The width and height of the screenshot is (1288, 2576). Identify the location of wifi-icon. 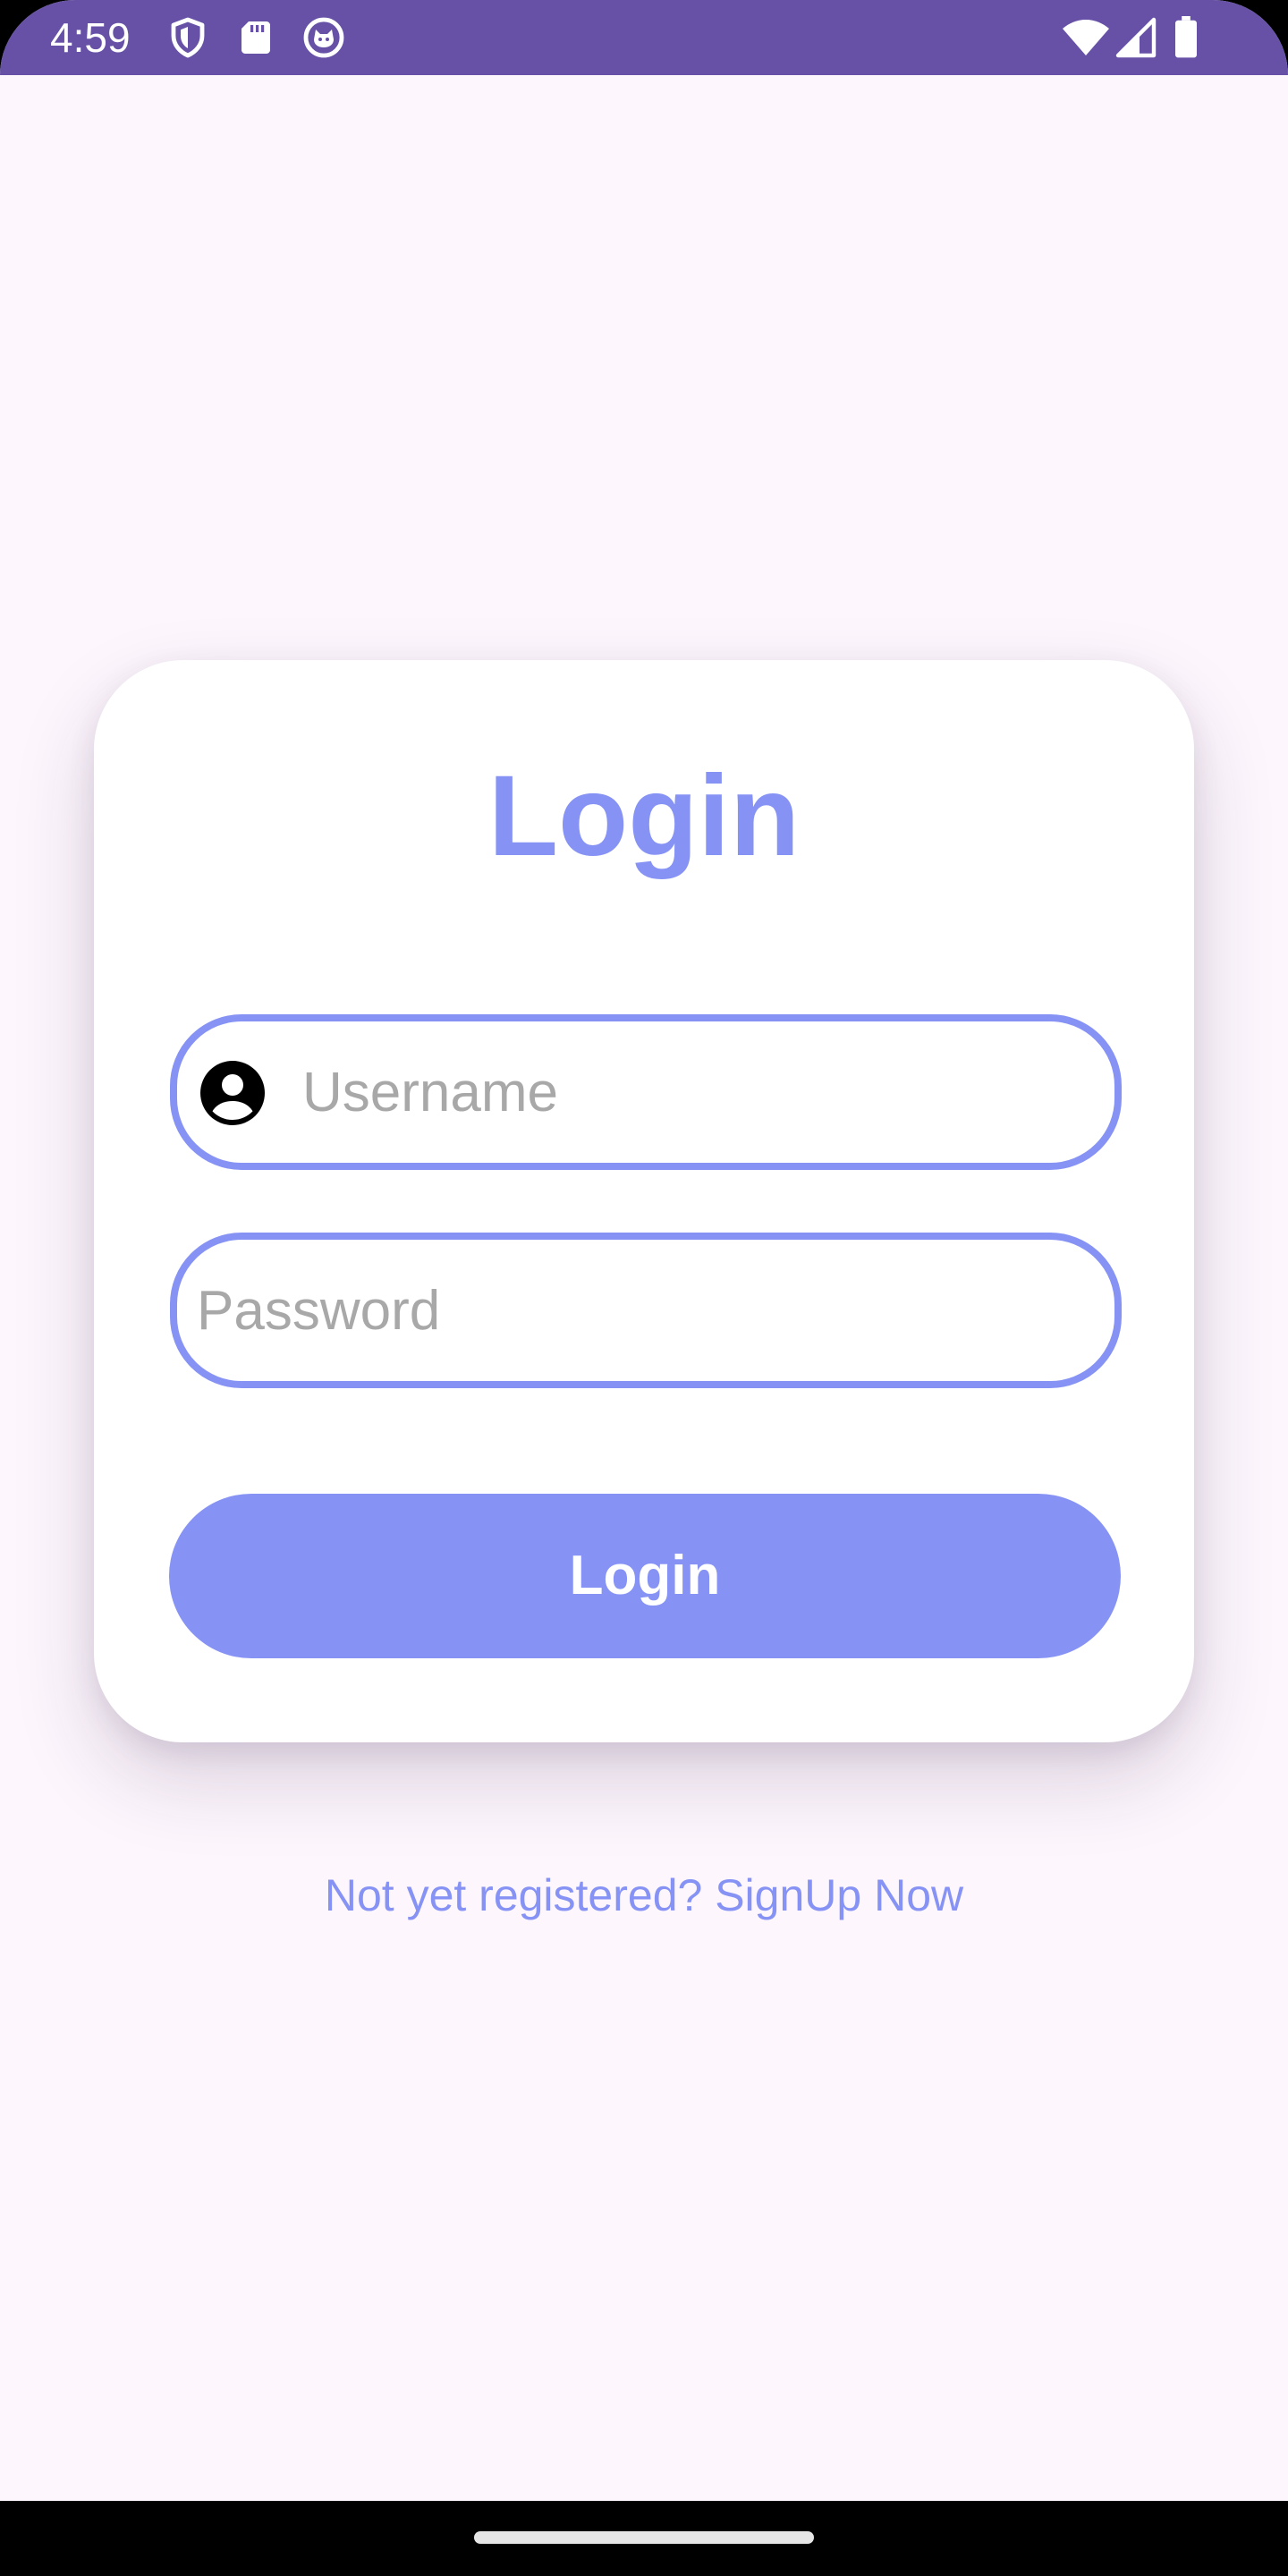
(1086, 37).